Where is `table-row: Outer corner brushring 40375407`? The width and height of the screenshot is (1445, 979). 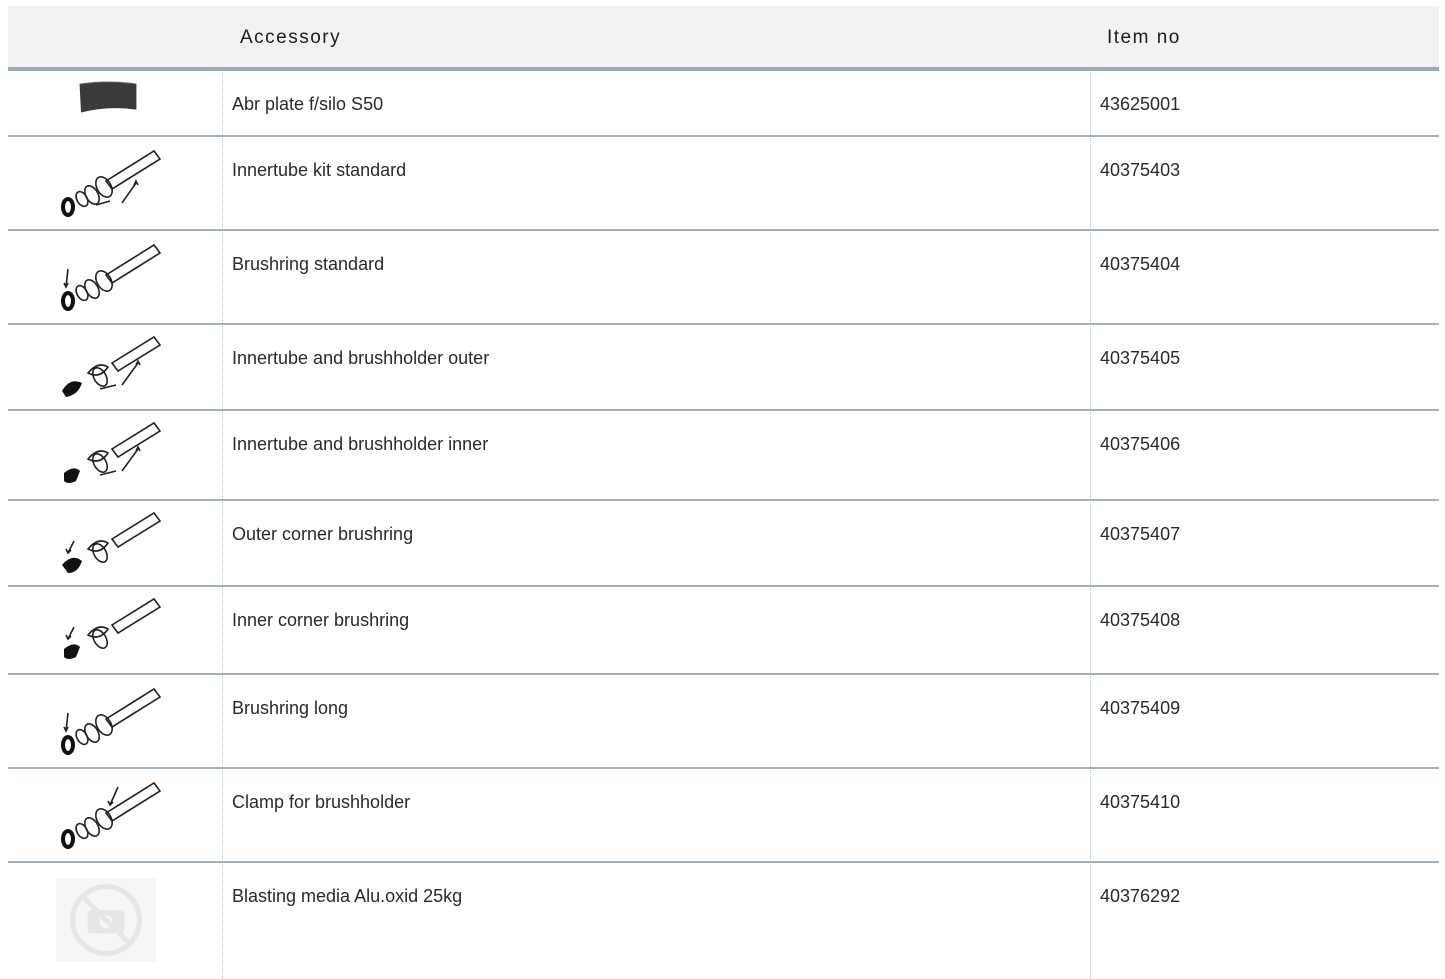 table-row: Outer corner brushring 40375407 is located at coordinates (723, 544).